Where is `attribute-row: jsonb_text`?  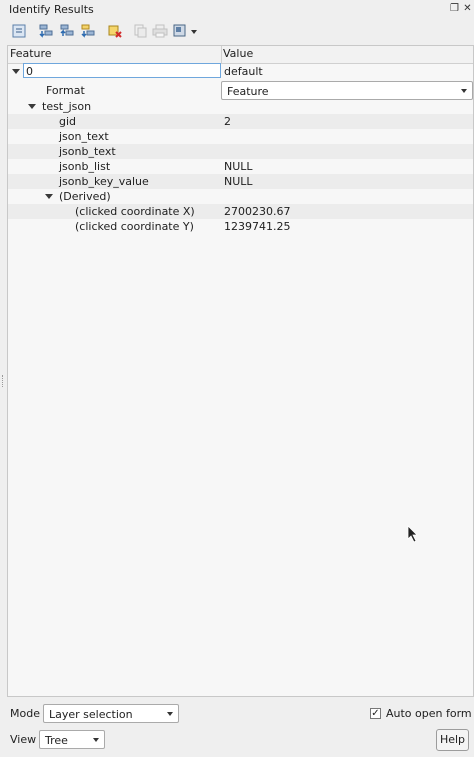
attribute-row: jsonb_text is located at coordinates (240, 151).